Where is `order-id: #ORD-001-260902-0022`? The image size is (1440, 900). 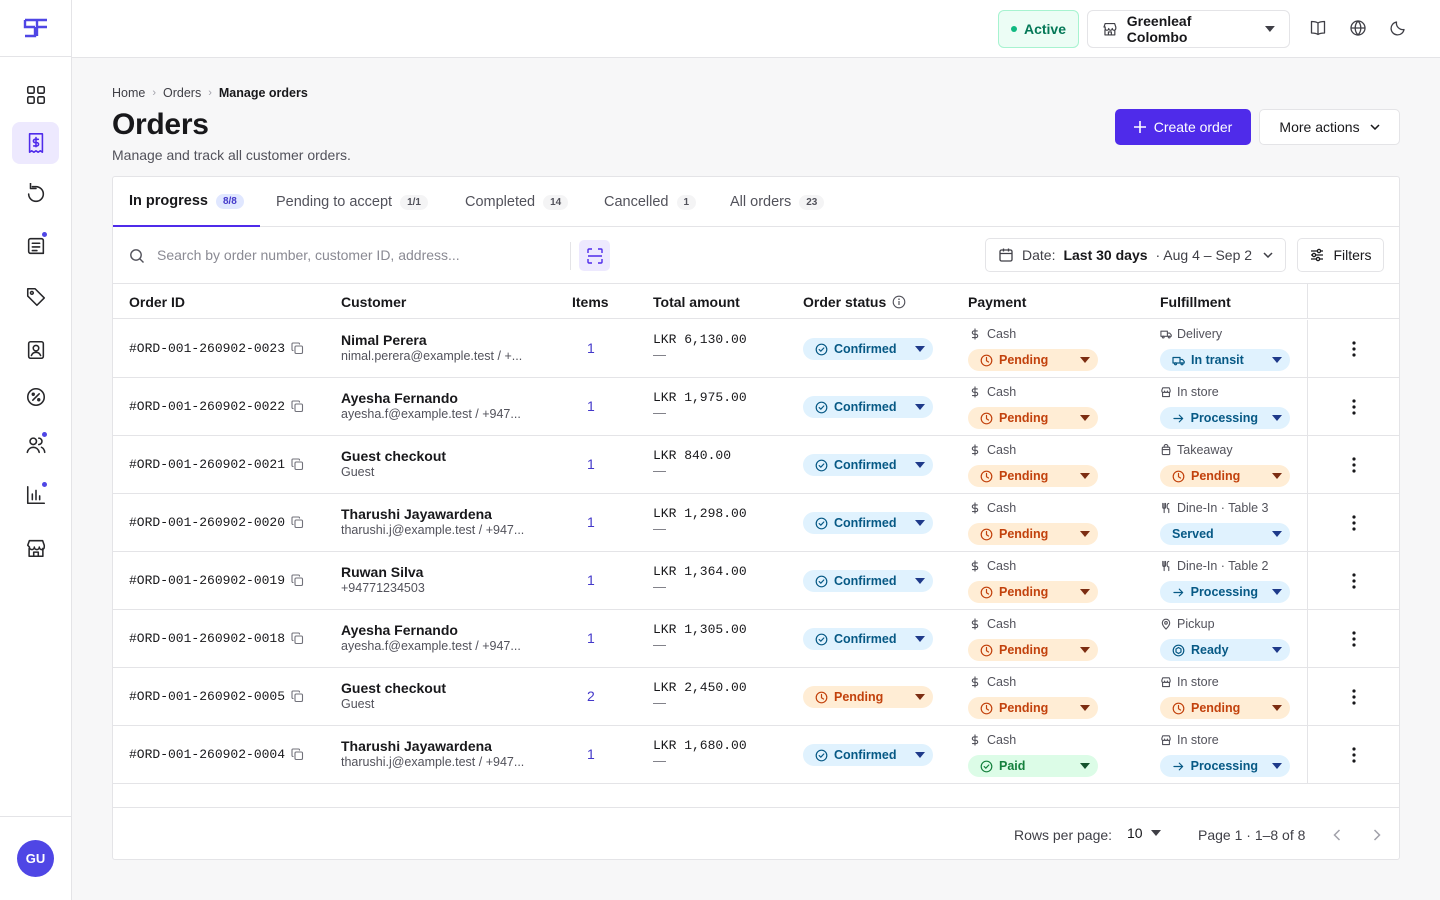 order-id: #ORD-001-260902-0022 is located at coordinates (207, 406).